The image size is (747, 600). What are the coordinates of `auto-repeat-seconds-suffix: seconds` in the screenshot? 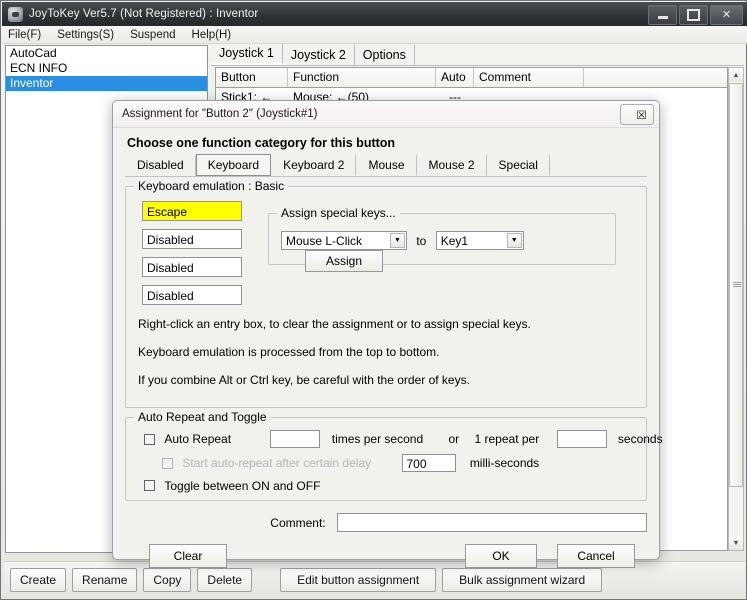 It's located at (640, 439).